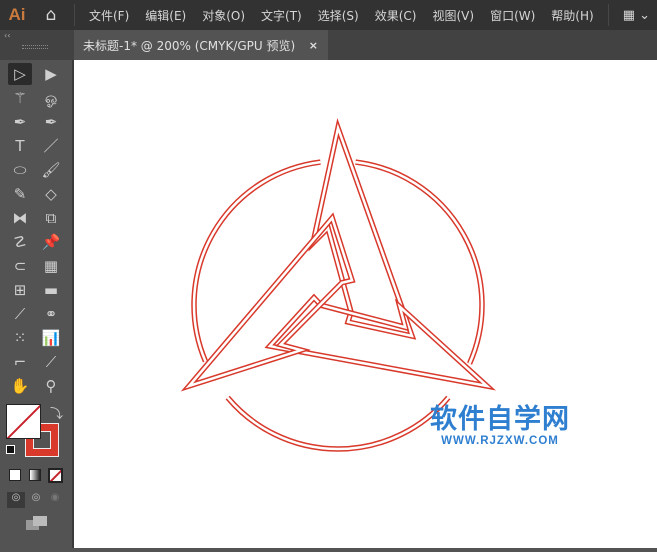 The height and width of the screenshot is (552, 657). I want to click on slice-tool: ⟋, so click(51, 362).